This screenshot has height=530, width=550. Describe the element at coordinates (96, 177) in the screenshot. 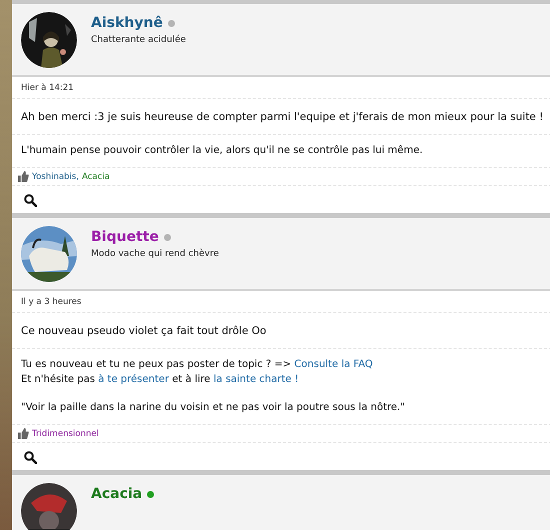

I see `liker-link: Acacia` at that location.